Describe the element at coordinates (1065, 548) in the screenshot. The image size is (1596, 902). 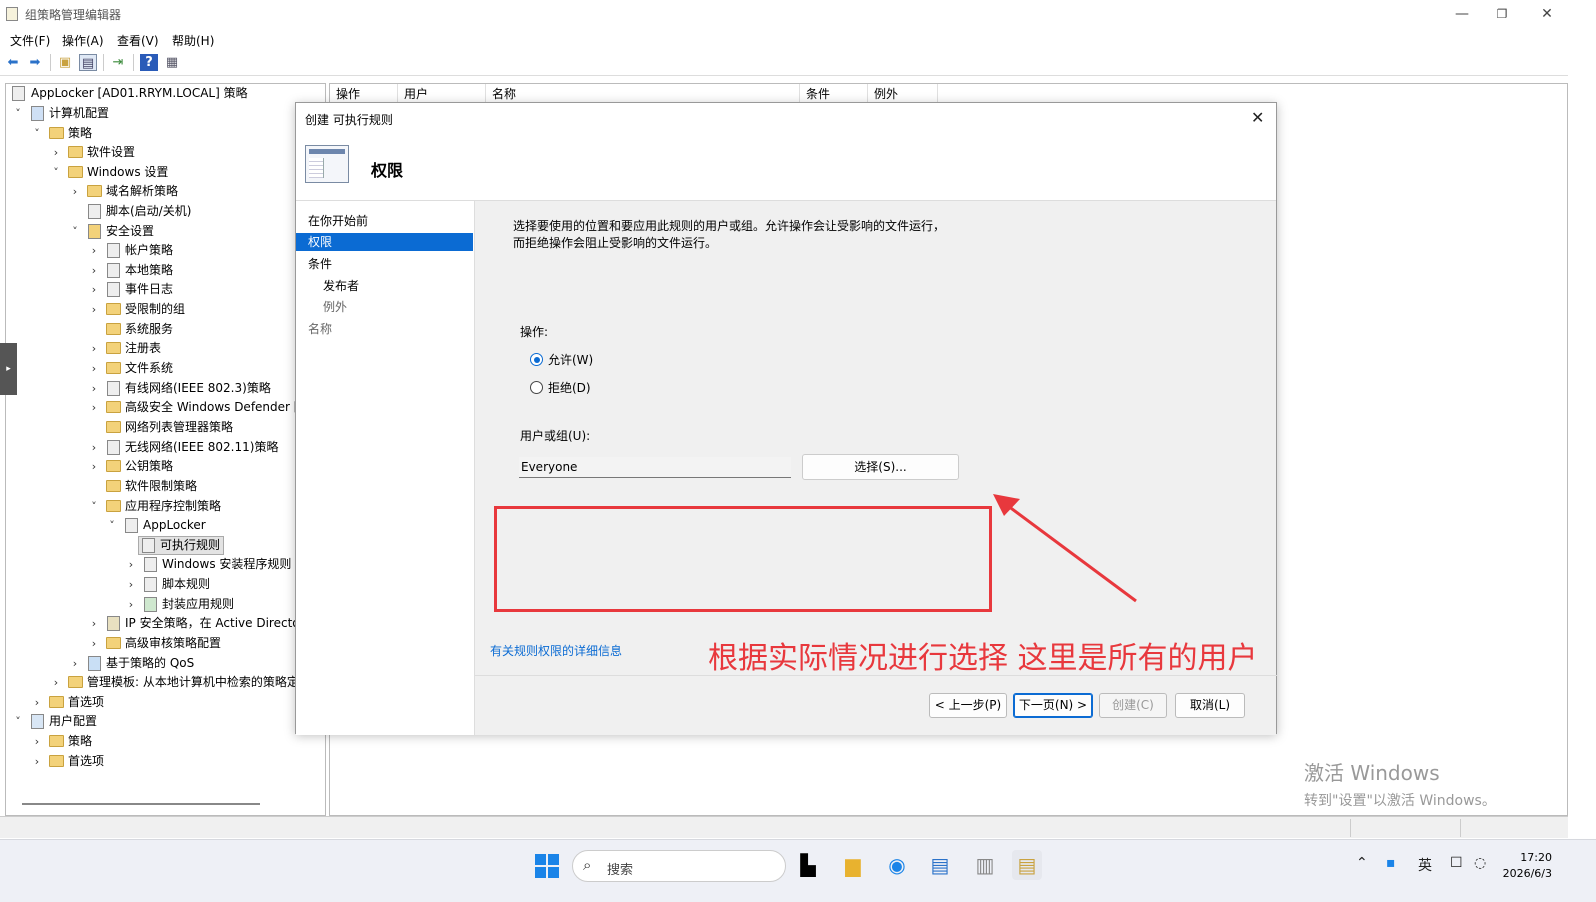
I see `annotation-arrow` at that location.